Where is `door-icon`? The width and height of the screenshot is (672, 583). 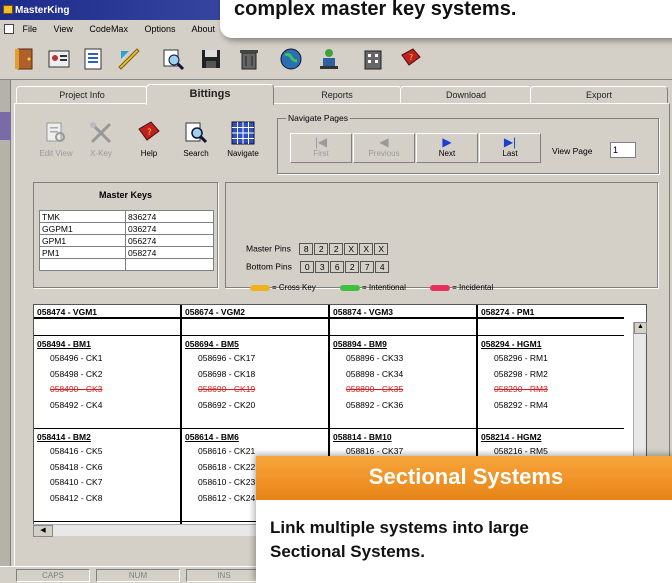
door-icon is located at coordinates (25, 59).